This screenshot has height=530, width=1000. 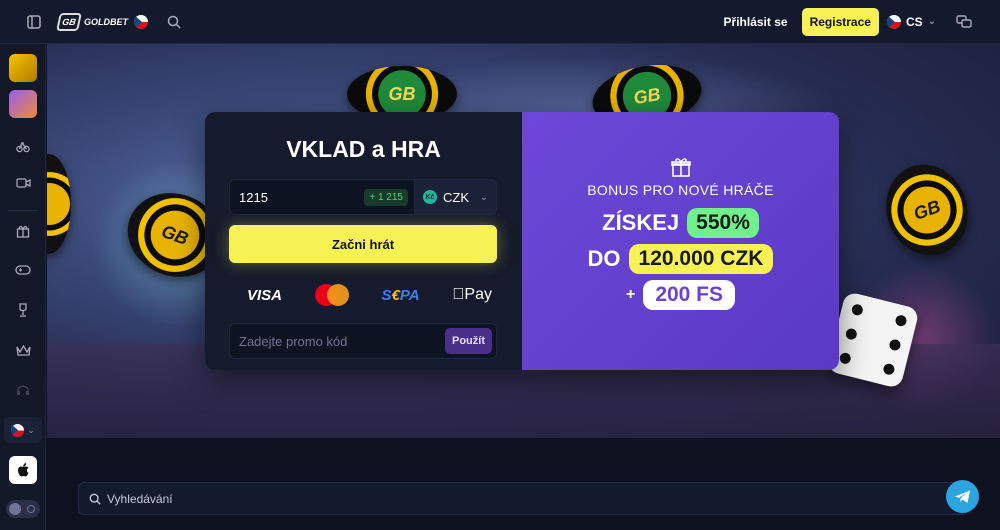 I want to click on crown-icon, so click(x=23, y=350).